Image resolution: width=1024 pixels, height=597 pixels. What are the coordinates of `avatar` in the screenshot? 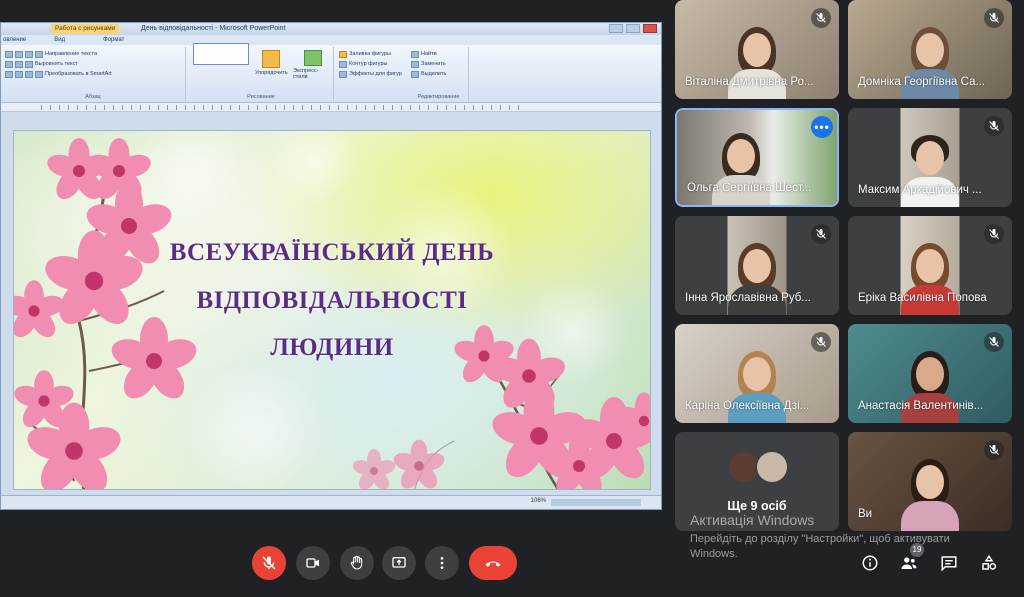 It's located at (772, 467).